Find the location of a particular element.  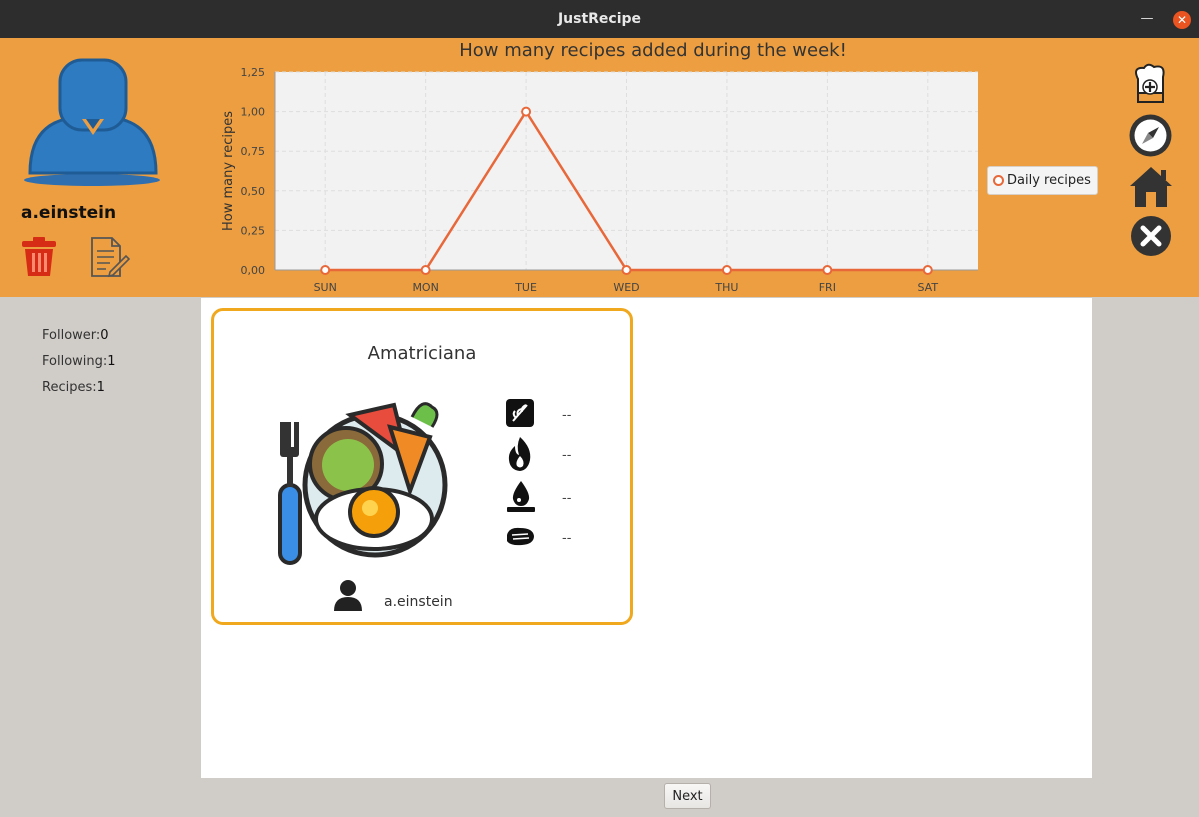

recipe-title: Amatriciana is located at coordinates (422, 353).